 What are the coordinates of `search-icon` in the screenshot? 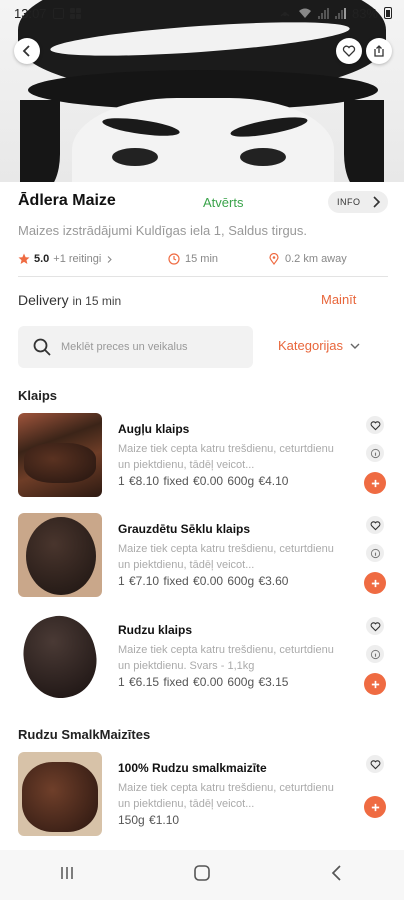 It's located at (42, 347).